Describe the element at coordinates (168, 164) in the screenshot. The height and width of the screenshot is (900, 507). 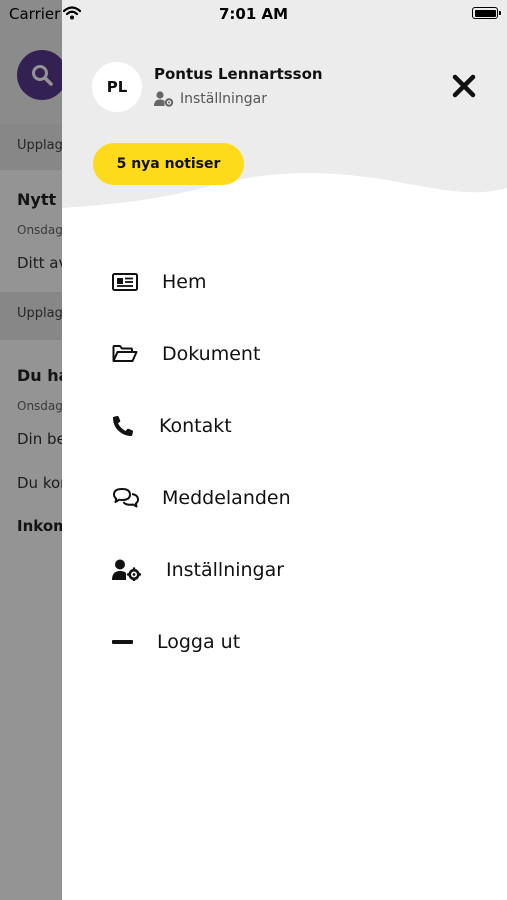
I see `notifications-badge: 5 nya notiser` at that location.